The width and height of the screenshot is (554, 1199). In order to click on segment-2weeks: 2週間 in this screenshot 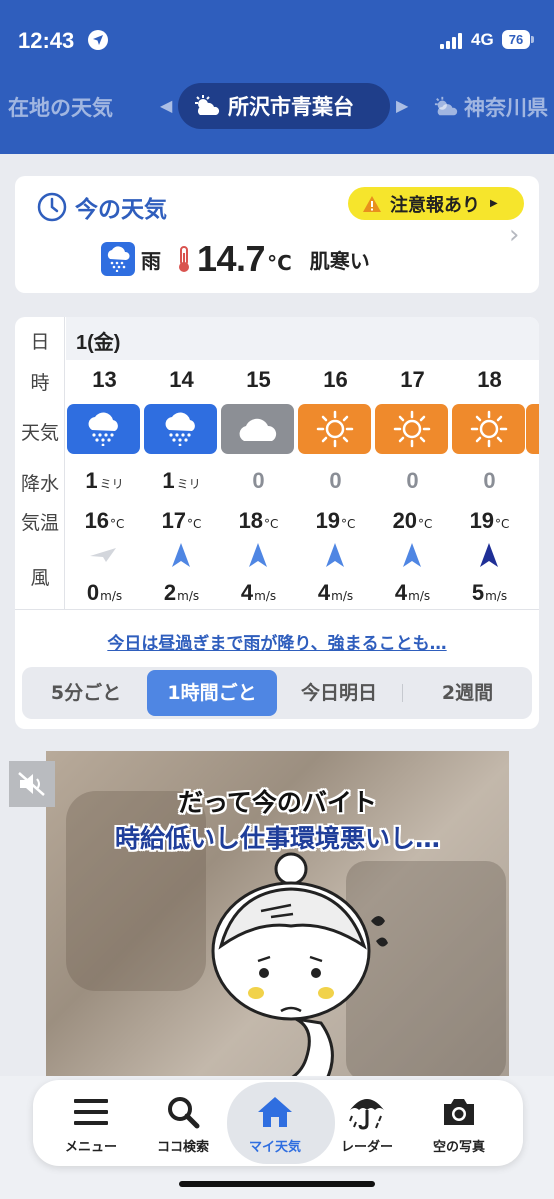, I will do `click(467, 693)`.